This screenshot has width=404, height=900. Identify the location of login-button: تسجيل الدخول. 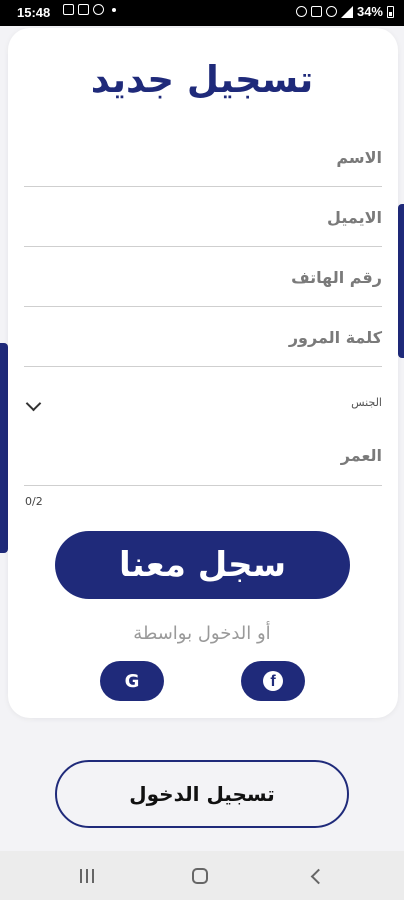
(202, 794).